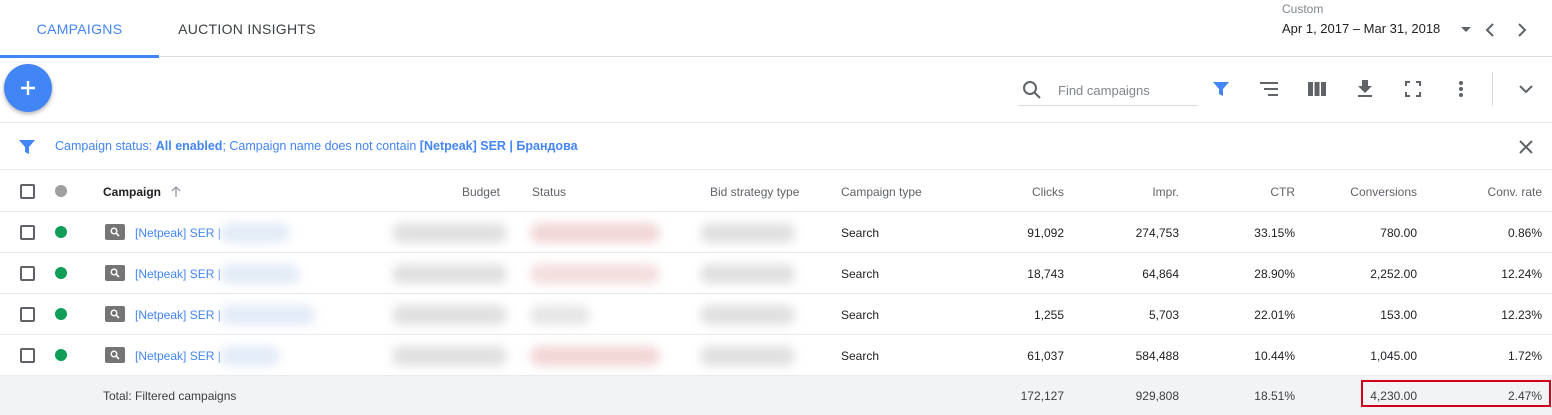 This screenshot has height=415, width=1552. What do you see at coordinates (1045, 355) in the screenshot?
I see `clicks-cell: 61,037` at bounding box center [1045, 355].